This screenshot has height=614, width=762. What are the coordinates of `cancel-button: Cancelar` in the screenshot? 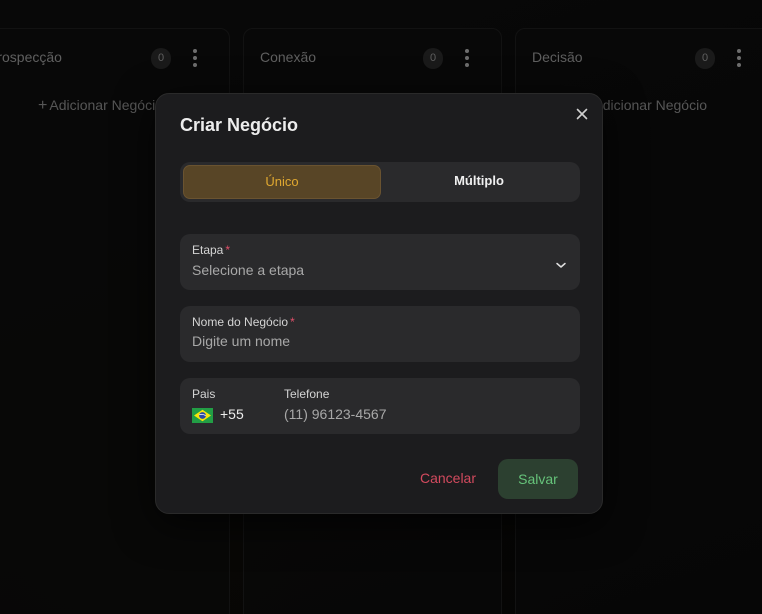 It's located at (448, 478).